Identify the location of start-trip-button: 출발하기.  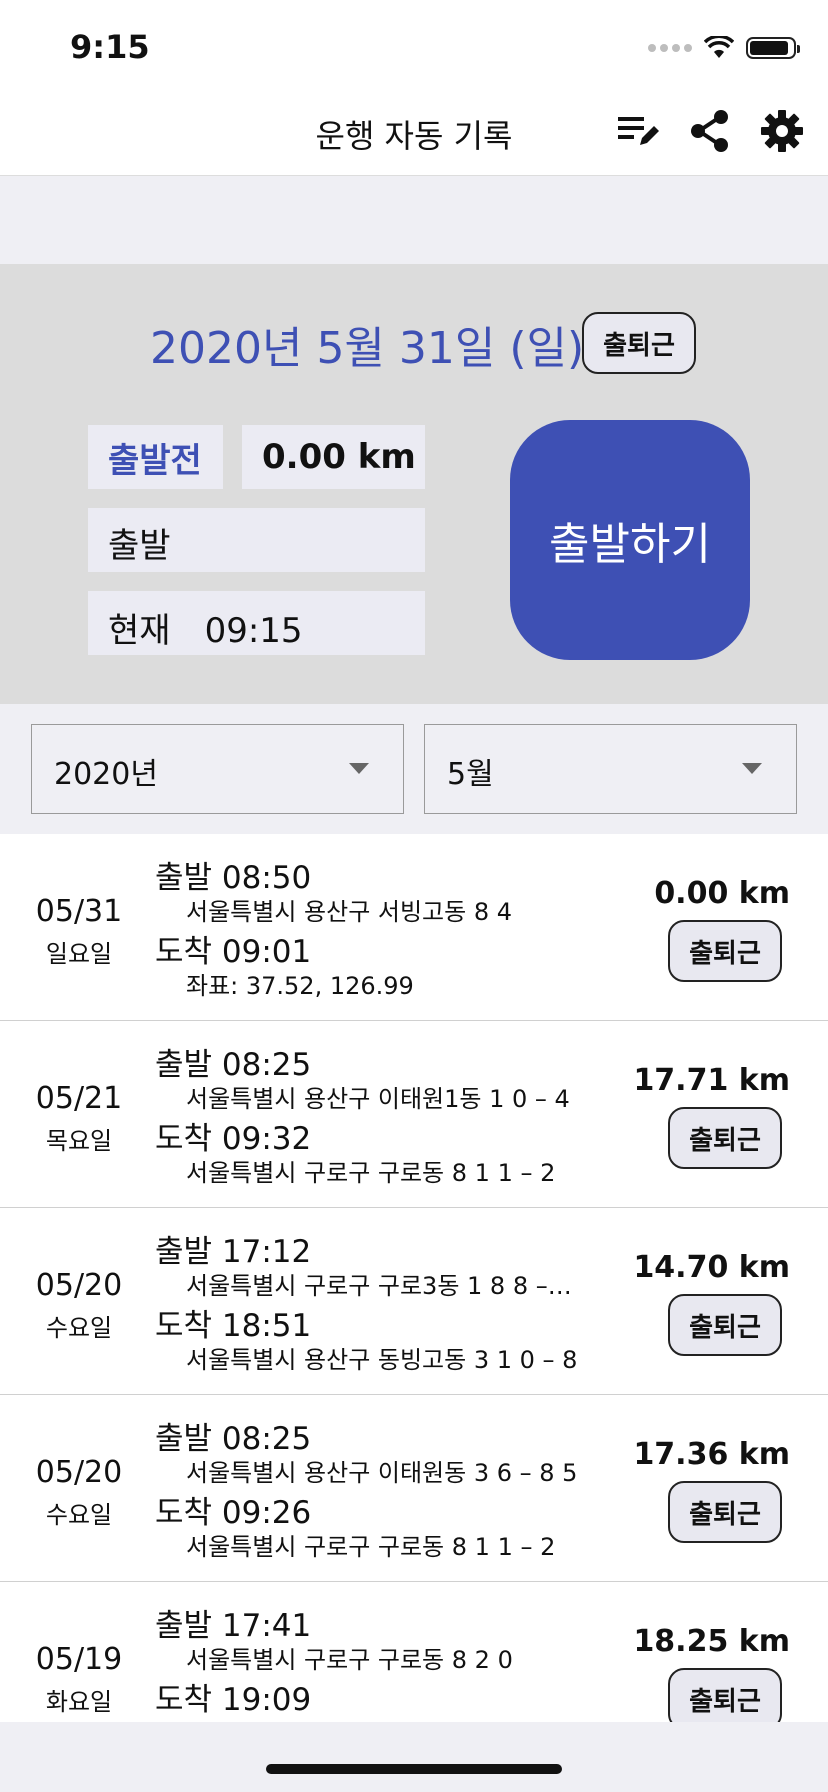
(630, 540).